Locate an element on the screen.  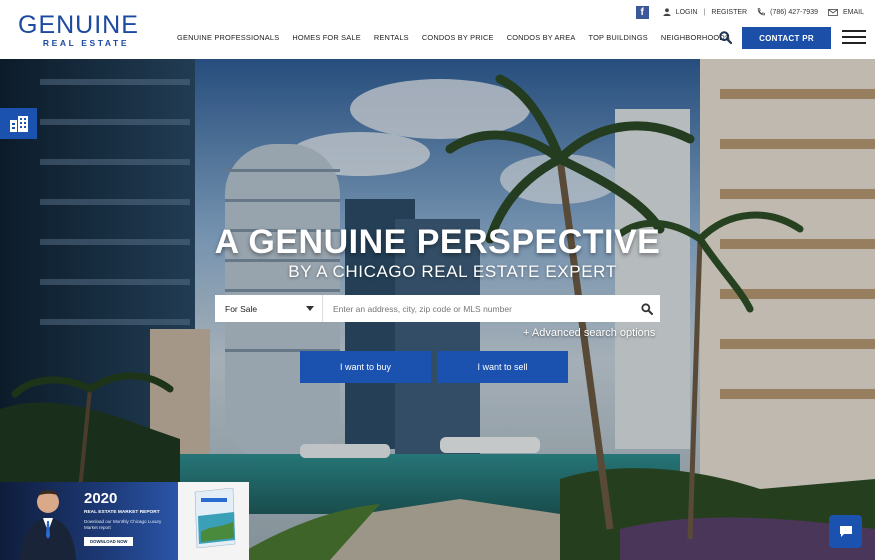
login-register: LOGIN | REGISTER is located at coordinates (705, 12).